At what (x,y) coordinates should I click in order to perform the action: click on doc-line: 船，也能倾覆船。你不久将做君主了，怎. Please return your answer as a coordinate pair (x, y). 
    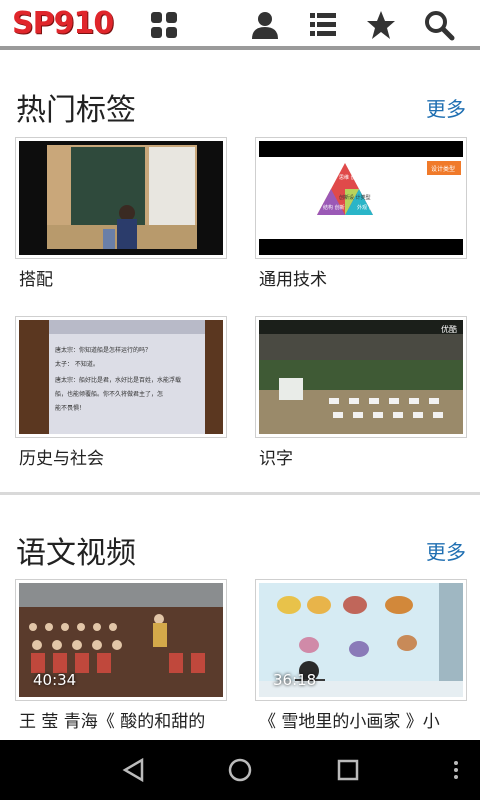
    Looking at the image, I should click on (109, 394).